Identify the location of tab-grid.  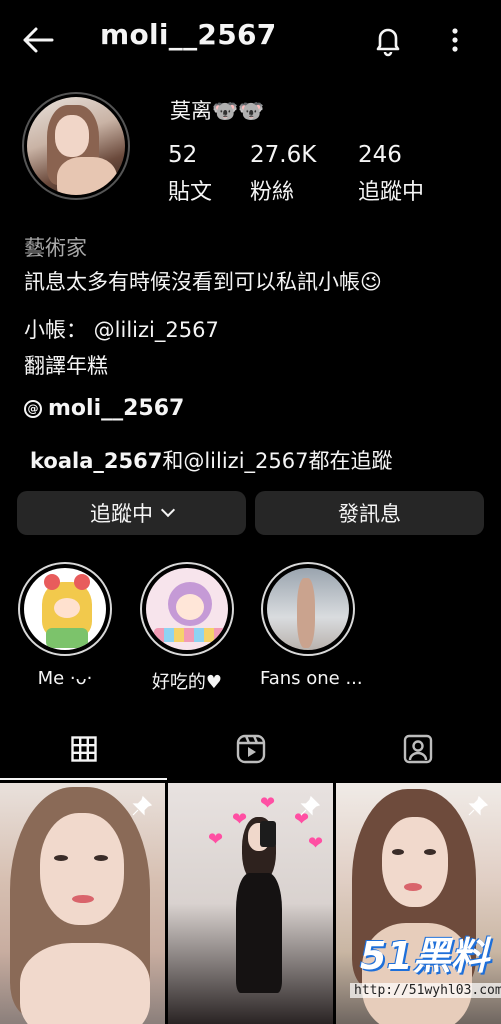
(83, 749).